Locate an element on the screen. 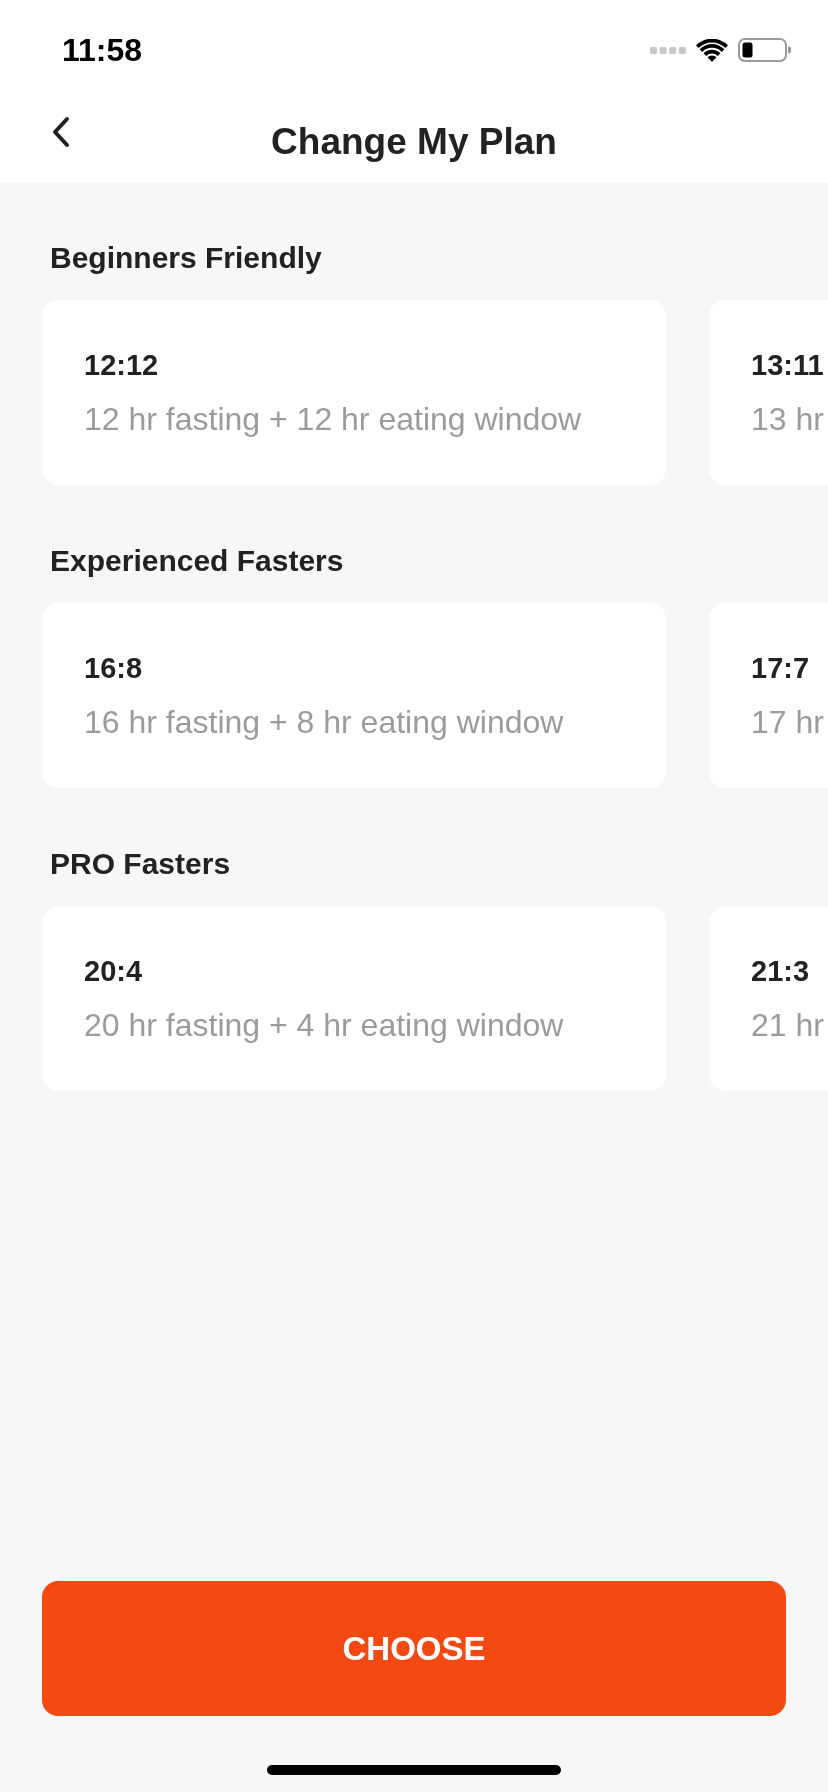 The image size is (828, 1792). plan-description: 12 hr fasting + 12 hr eating window is located at coordinates (333, 418).